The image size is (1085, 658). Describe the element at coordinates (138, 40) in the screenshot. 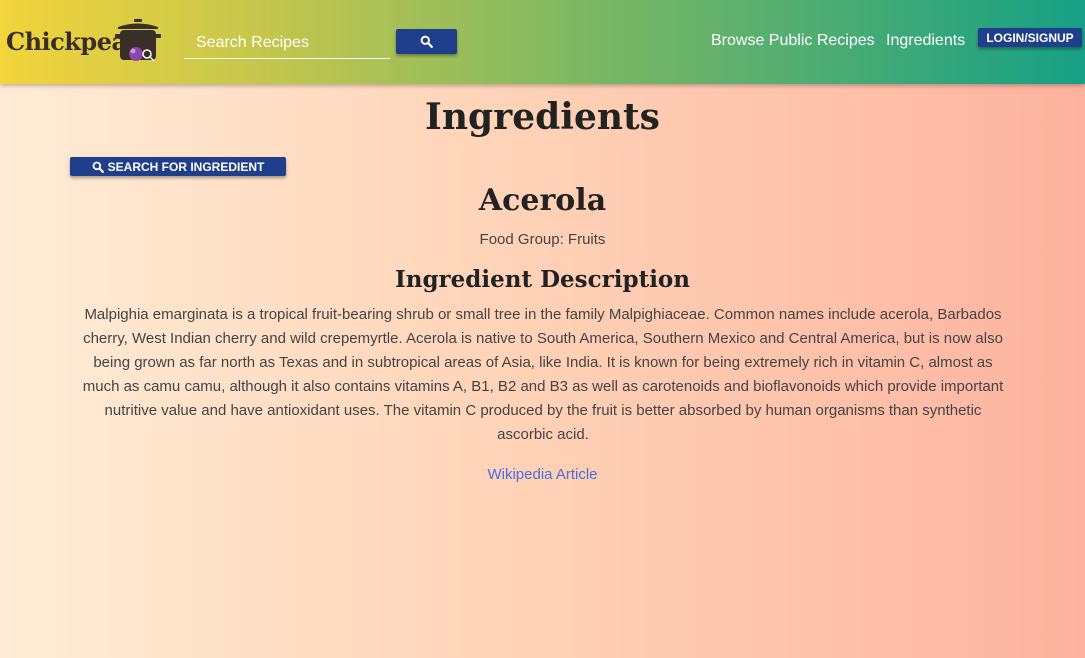

I see `cooking-pot-icon` at that location.